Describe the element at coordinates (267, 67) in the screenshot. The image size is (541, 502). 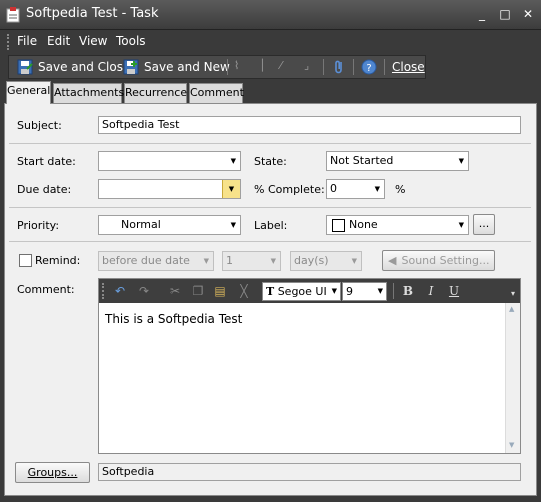
I see `bar-icon: │` at that location.